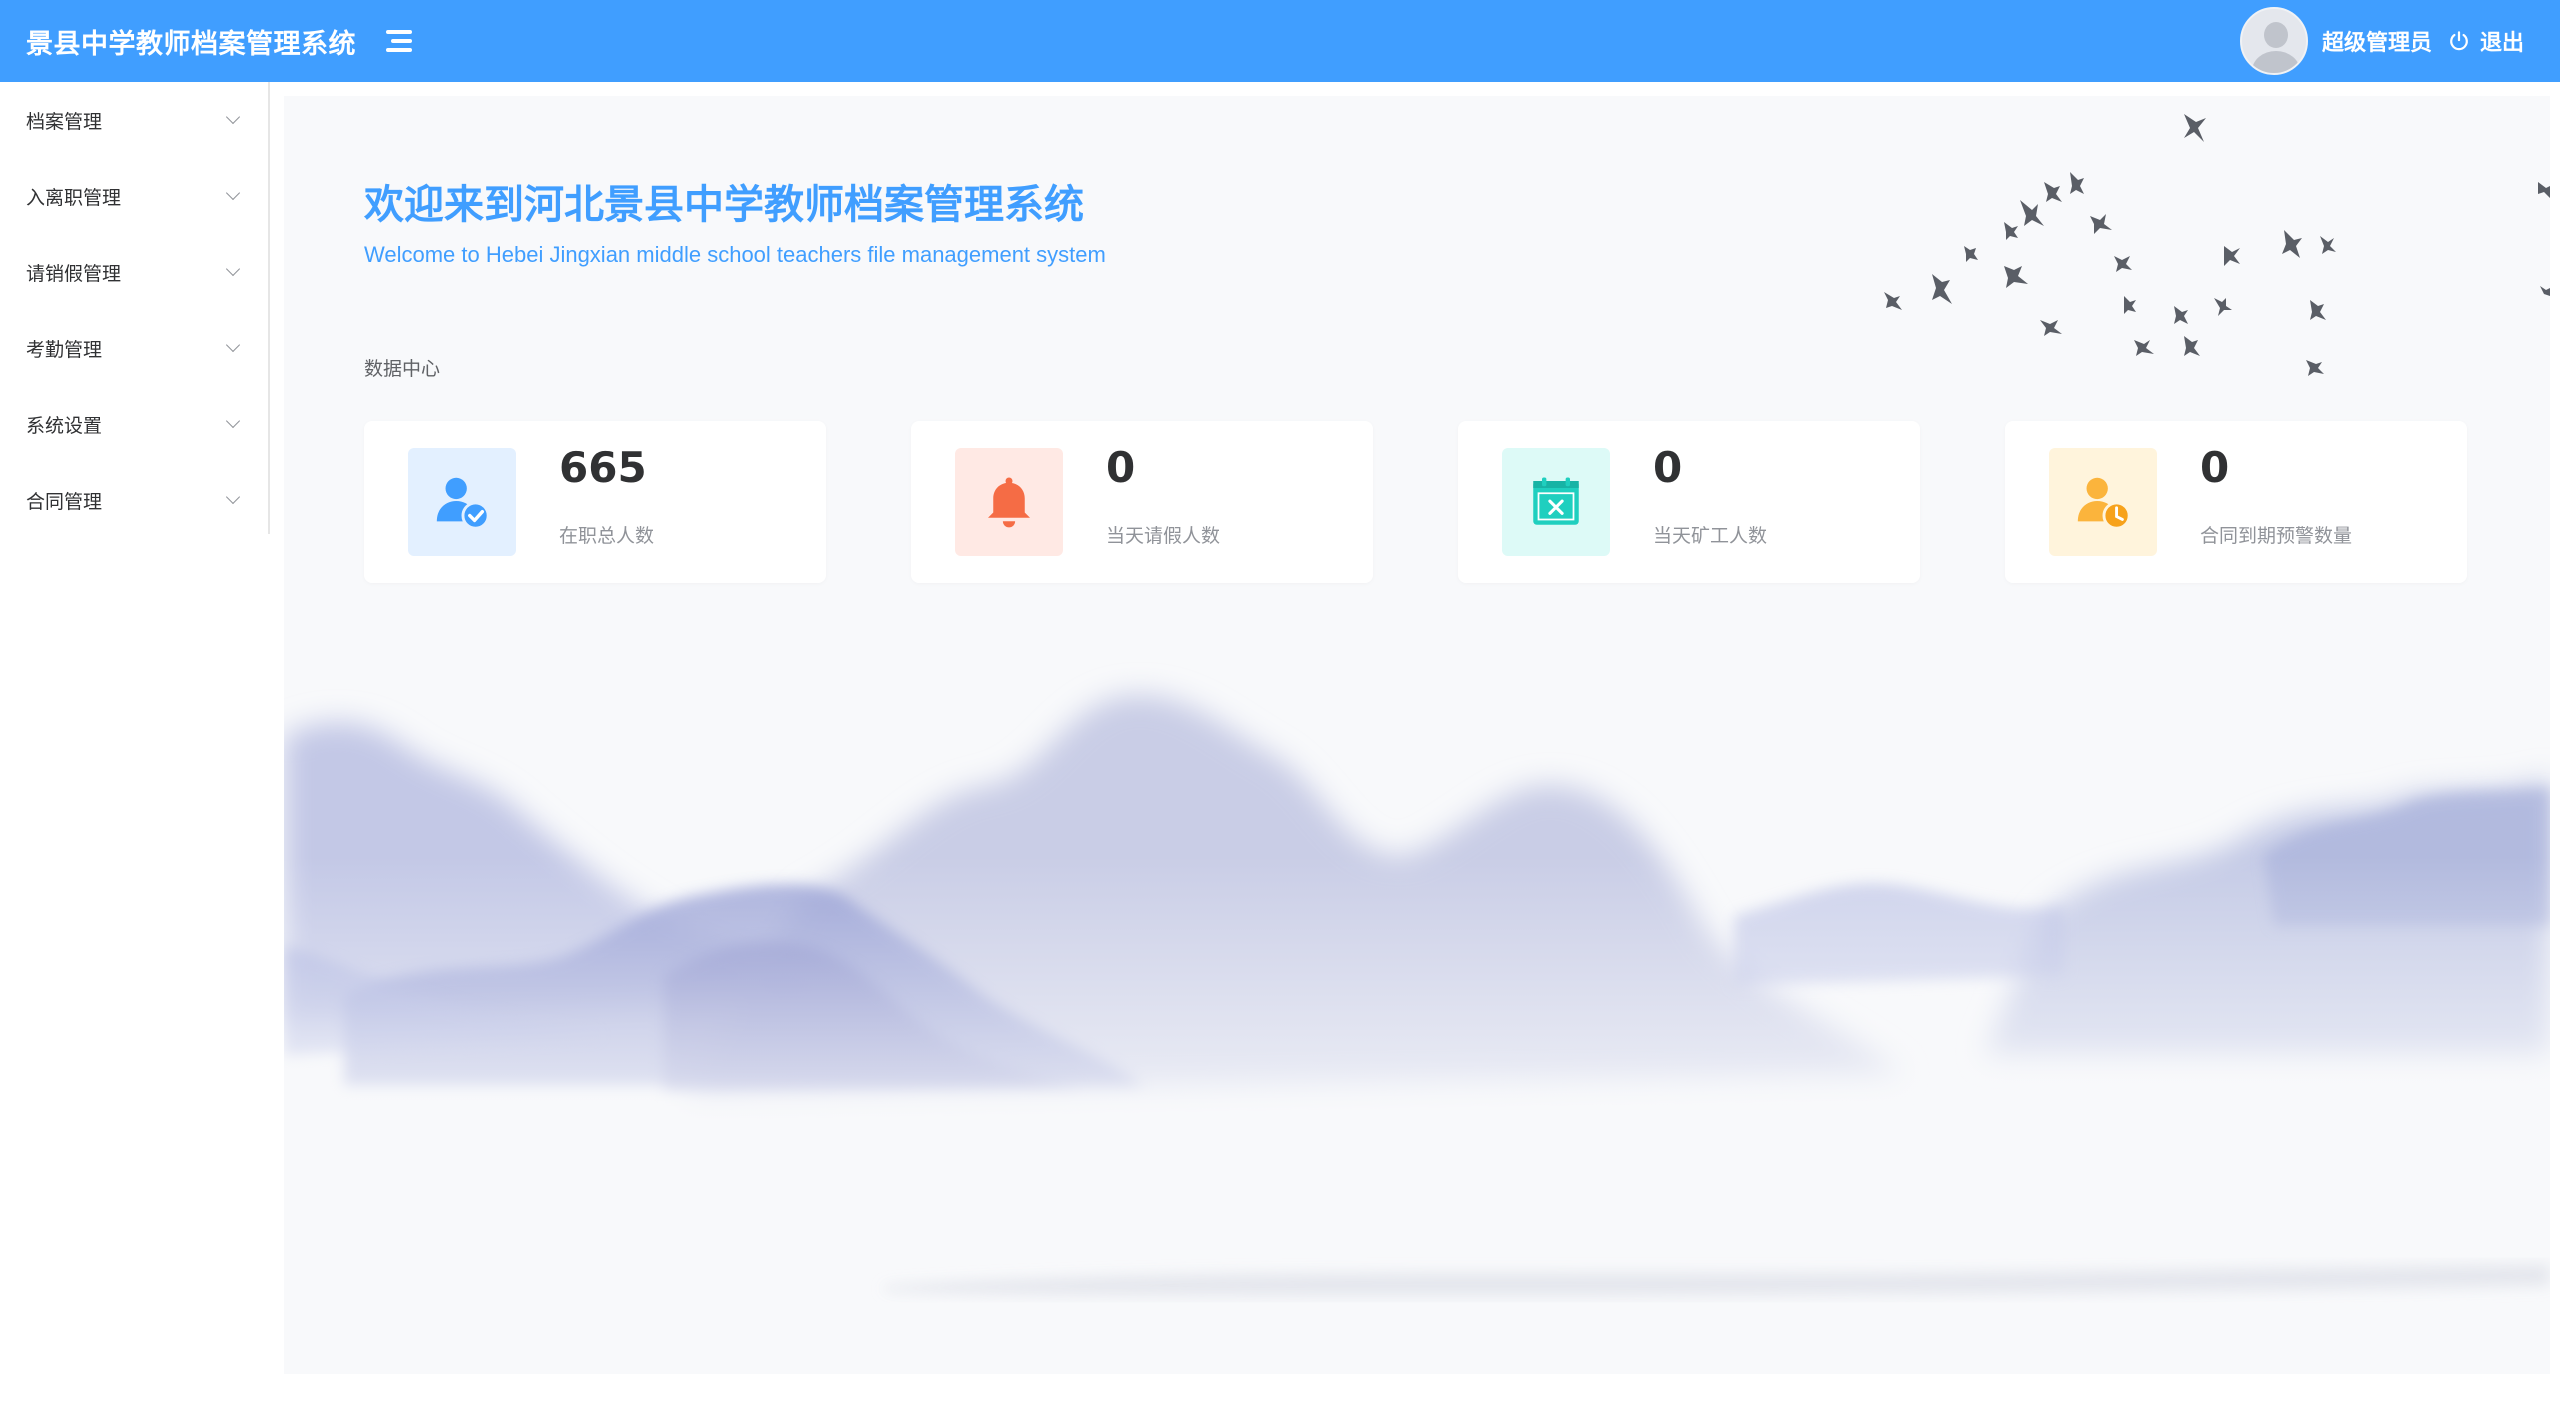 The width and height of the screenshot is (2560, 1422). What do you see at coordinates (2273, 41) in the screenshot?
I see `avatar` at bounding box center [2273, 41].